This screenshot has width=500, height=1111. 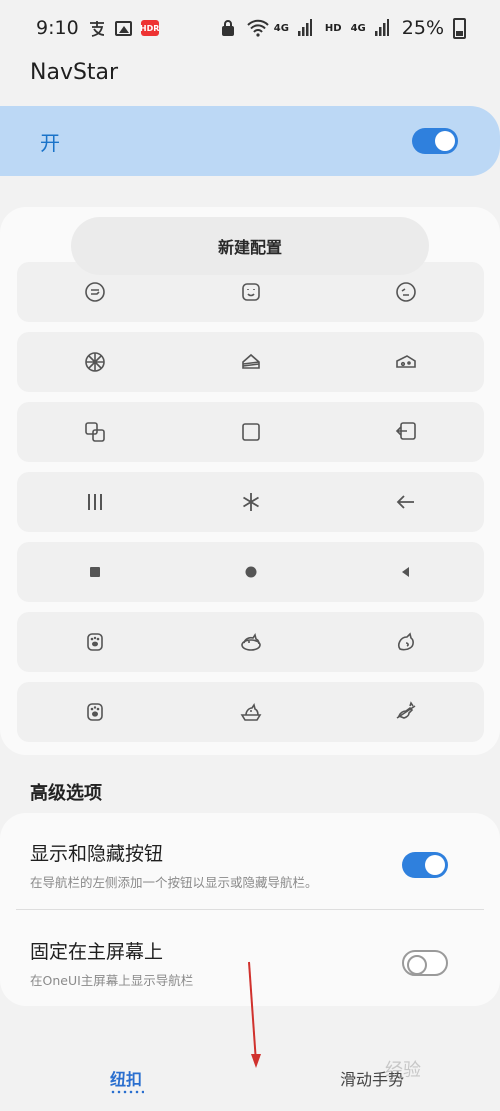 I want to click on cat-basket-icon, so click(x=250, y=712).